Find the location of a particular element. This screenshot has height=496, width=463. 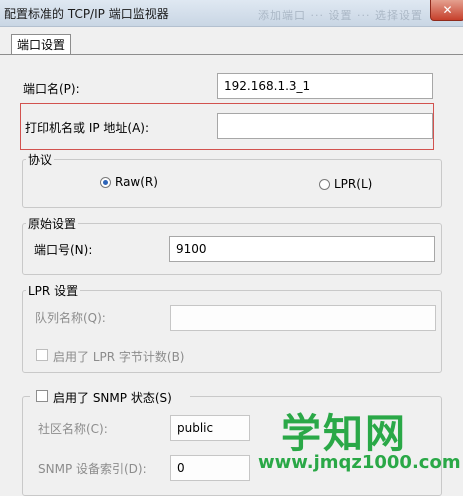

protocol-group-title: 协议 is located at coordinates (40, 159).